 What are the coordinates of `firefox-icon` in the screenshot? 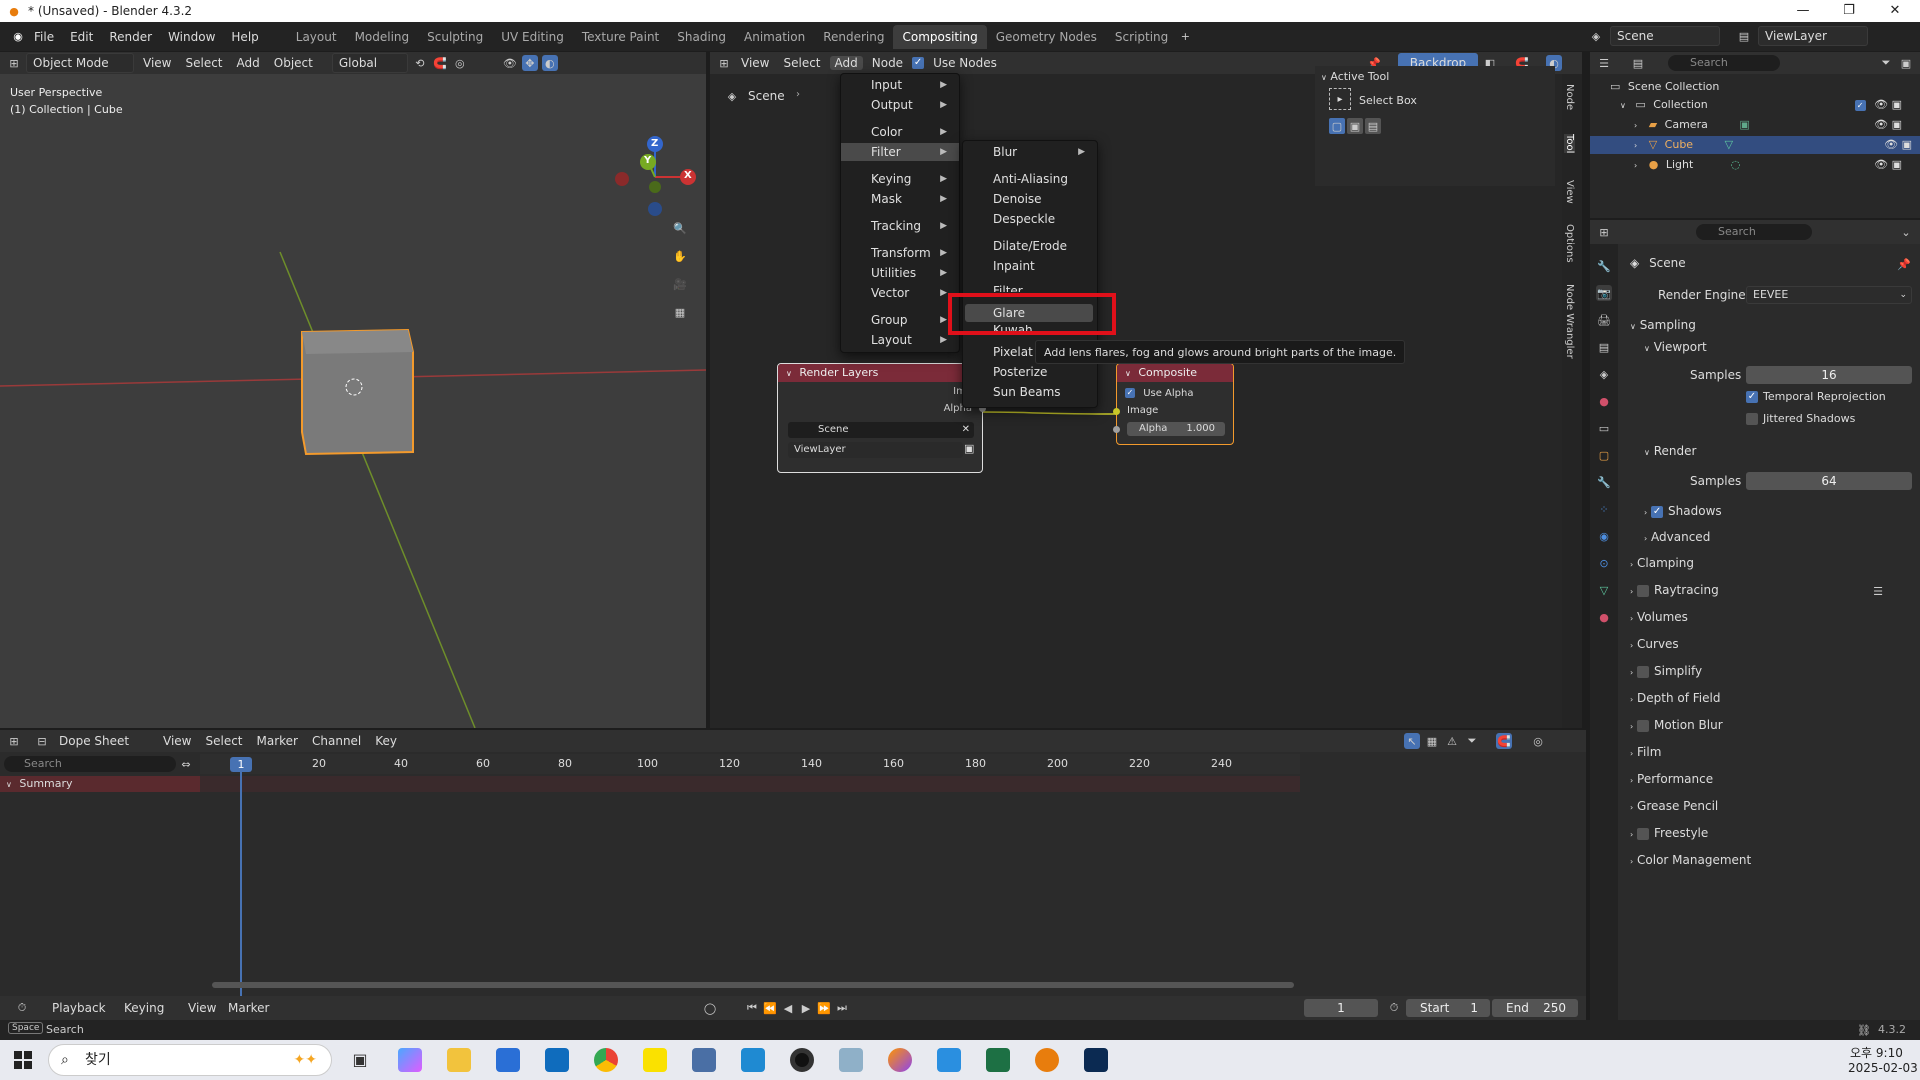 It's located at (900, 1060).